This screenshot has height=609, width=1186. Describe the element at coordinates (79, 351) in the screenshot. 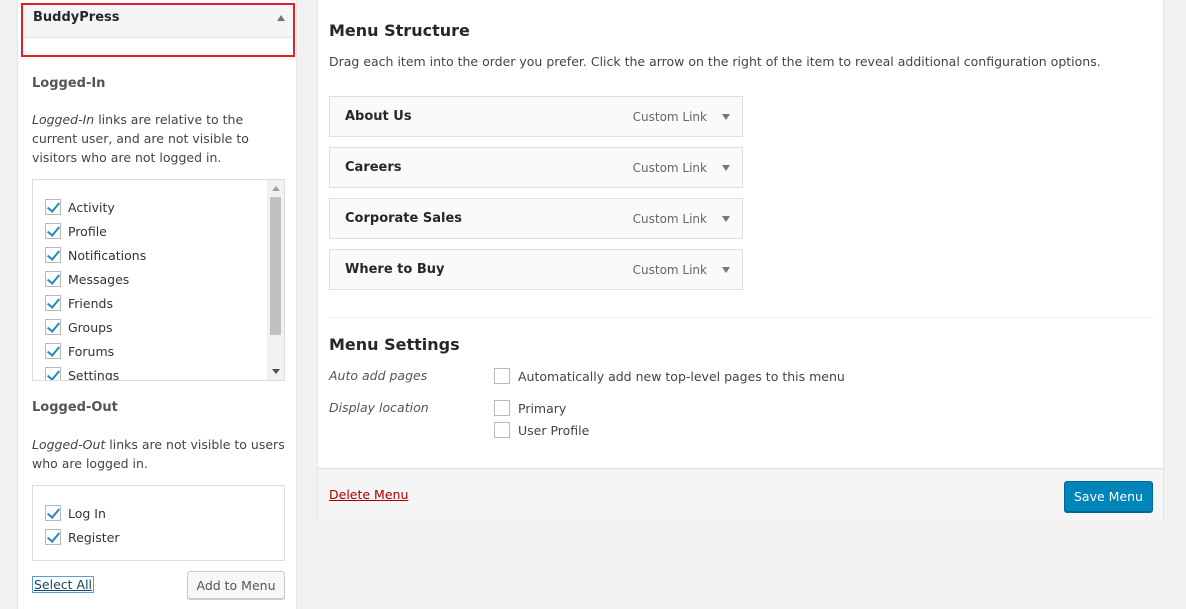

I see `list-item: Forums` at that location.